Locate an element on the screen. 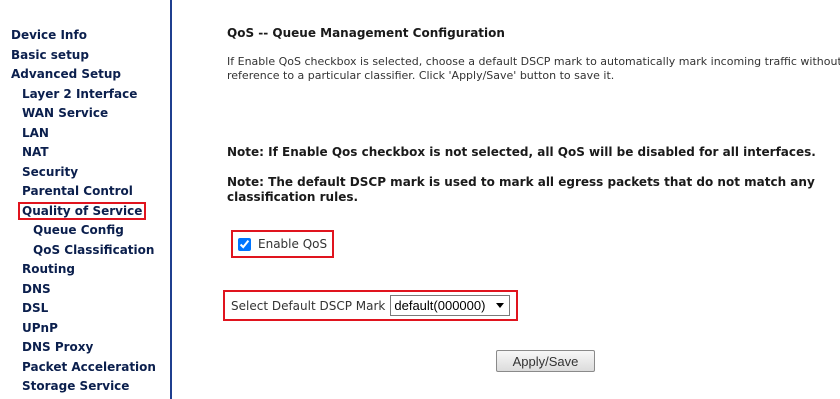 The width and height of the screenshot is (840, 399). sidebar-item-wan-service: WAN Service is located at coordinates (83, 114).